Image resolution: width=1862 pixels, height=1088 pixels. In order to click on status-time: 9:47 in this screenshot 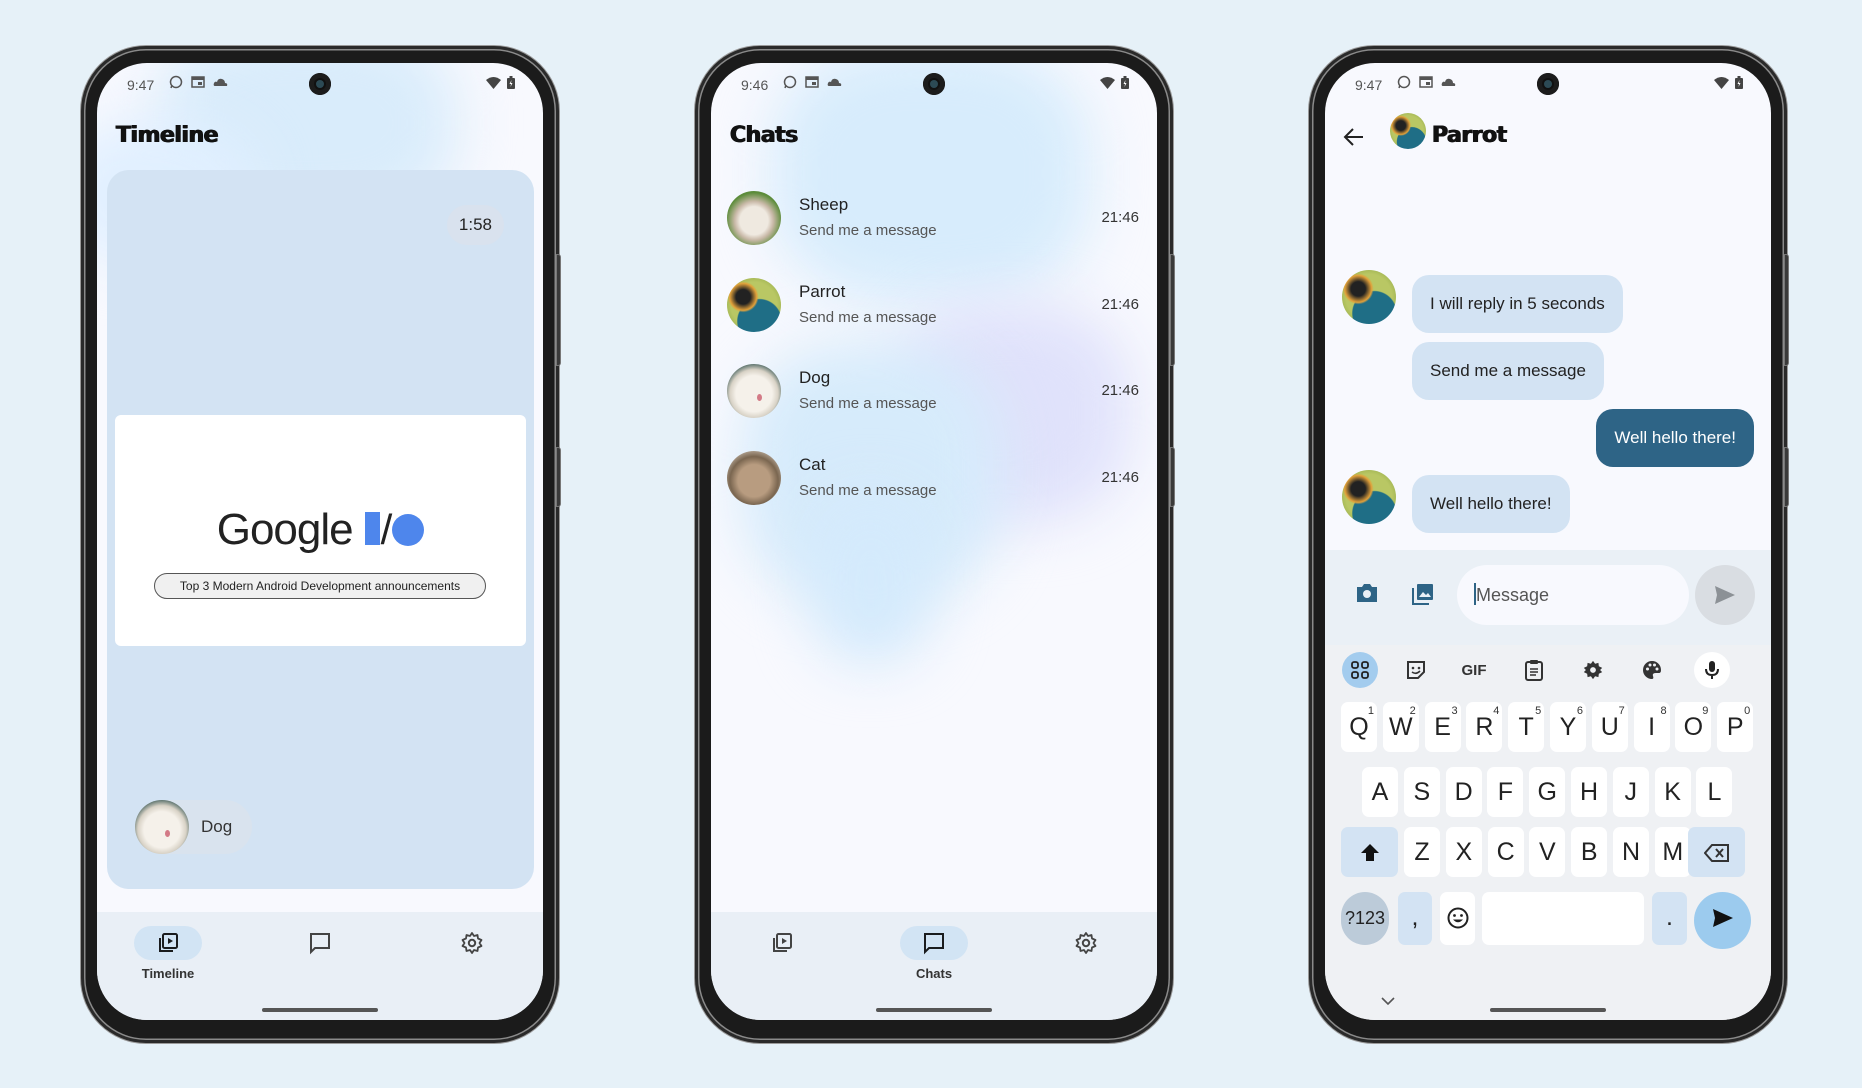, I will do `click(1369, 85)`.